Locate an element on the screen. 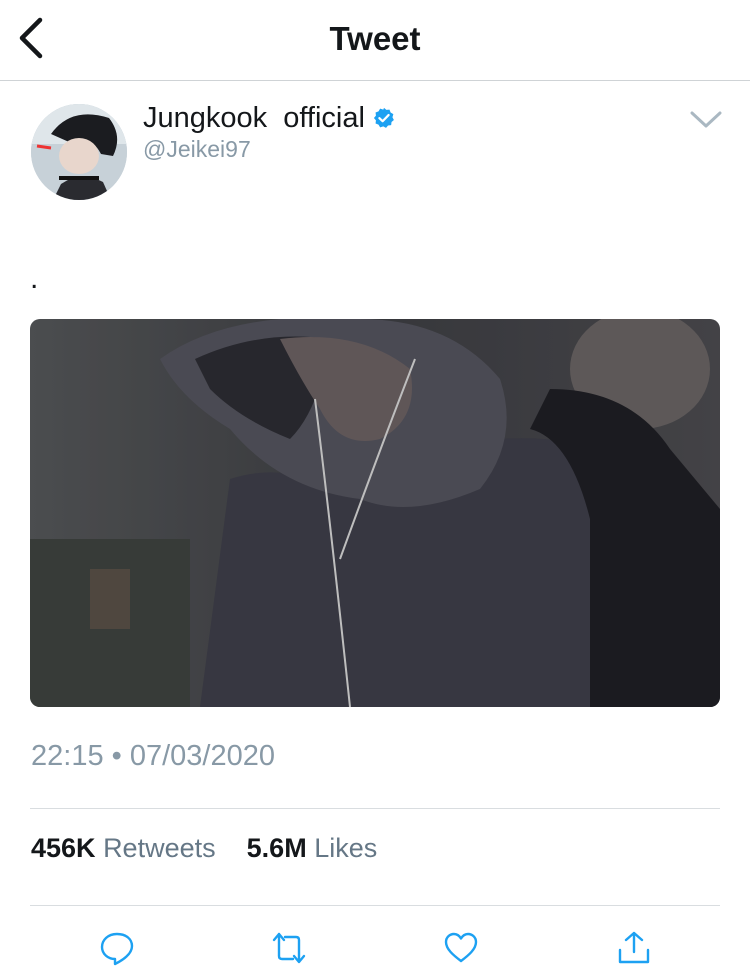 This screenshot has width=750, height=975. share-icon is located at coordinates (634, 948).